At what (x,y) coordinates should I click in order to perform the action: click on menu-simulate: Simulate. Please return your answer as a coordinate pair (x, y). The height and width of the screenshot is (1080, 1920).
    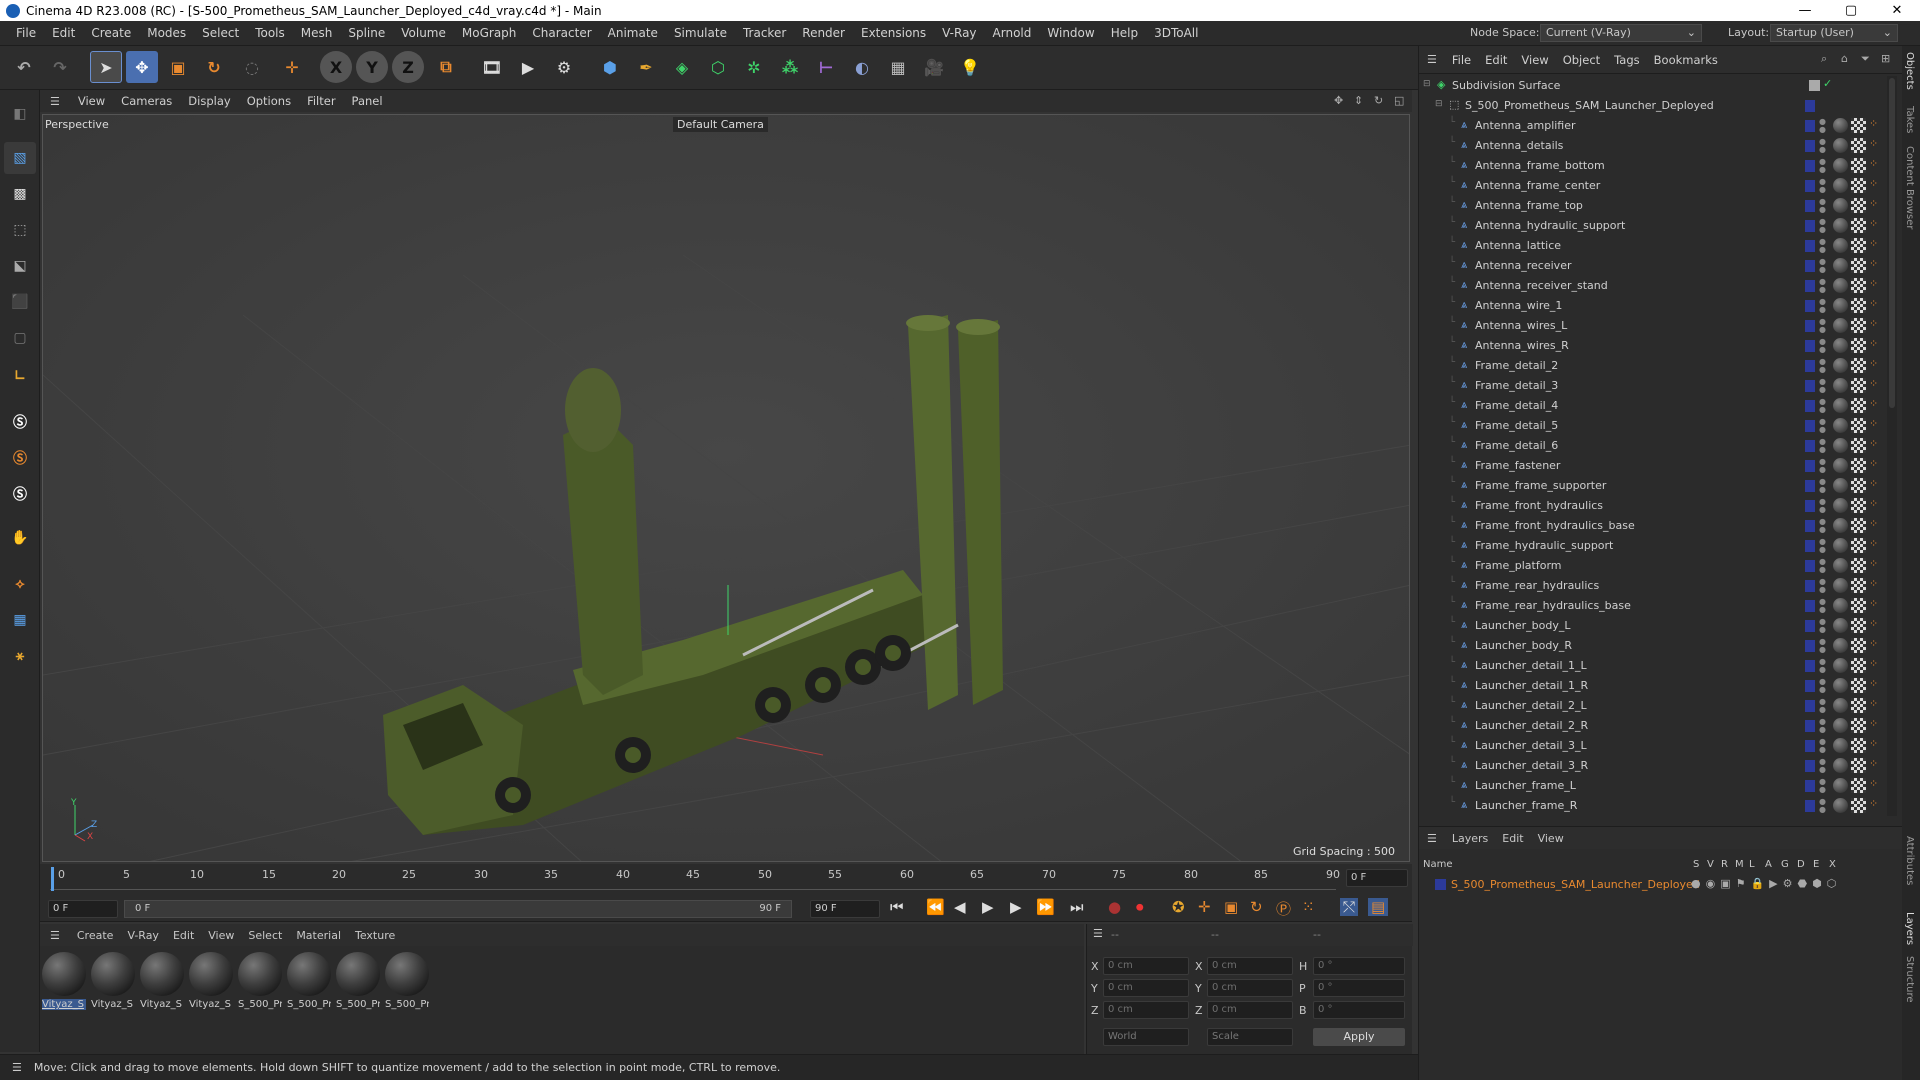
    Looking at the image, I should click on (700, 33).